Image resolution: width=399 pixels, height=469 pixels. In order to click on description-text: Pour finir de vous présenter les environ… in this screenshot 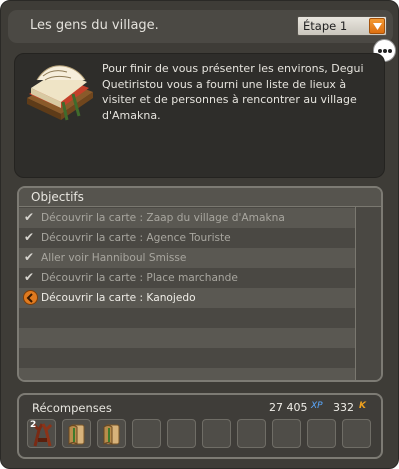, I will do `click(233, 92)`.